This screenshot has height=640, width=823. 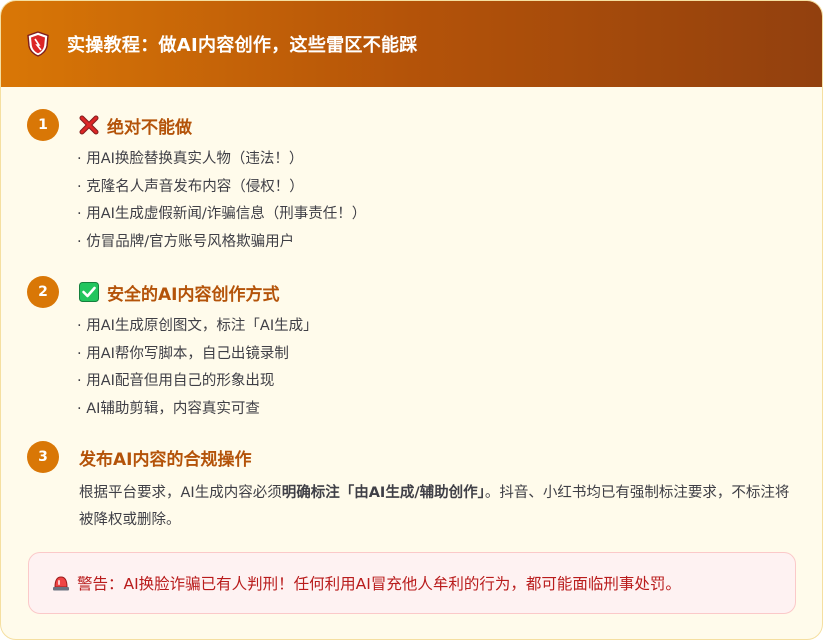 I want to click on card-header: 实操教程：做AI内容创作，这些雷区不能踩, so click(x=411, y=44).